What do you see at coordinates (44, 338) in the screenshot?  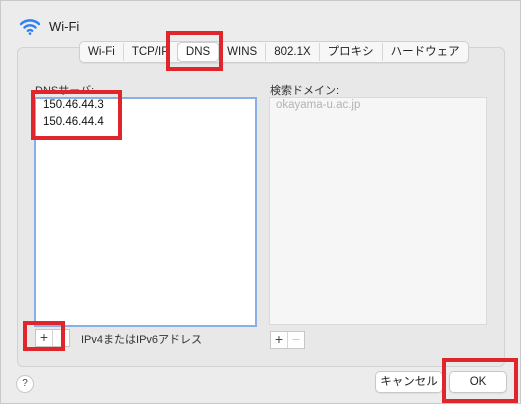 I see `add-dns-server-button: +` at bounding box center [44, 338].